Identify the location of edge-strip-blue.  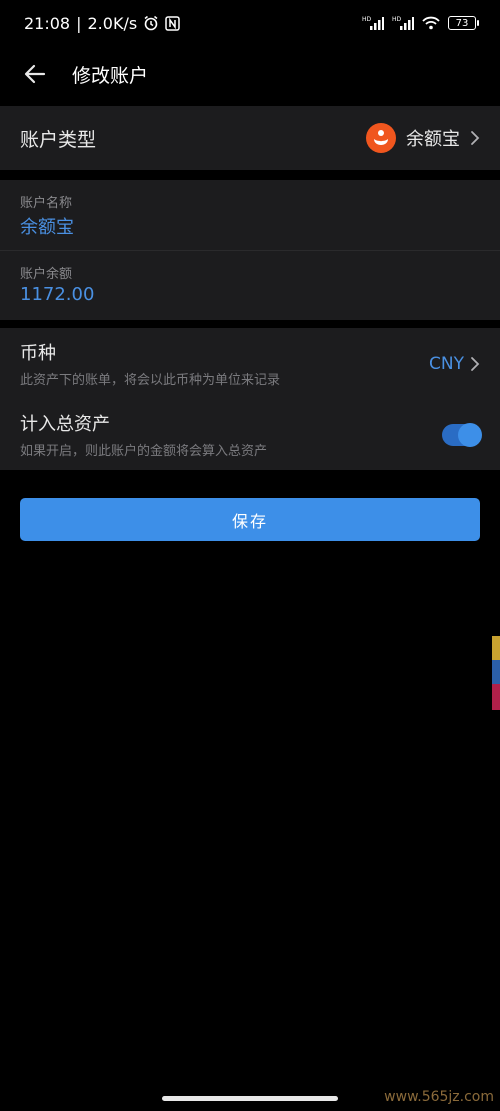
(496, 672).